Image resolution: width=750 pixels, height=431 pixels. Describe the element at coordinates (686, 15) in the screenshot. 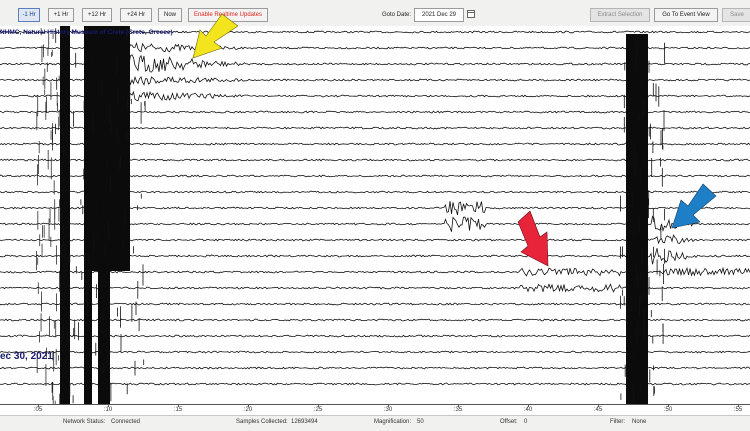

I see `go-to-event-view-button: Go To Event View` at that location.